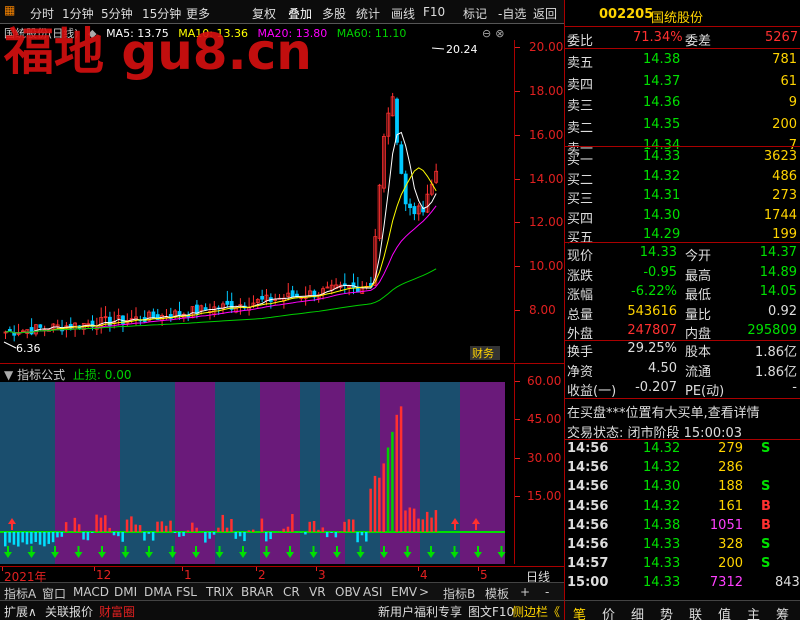  Describe the element at coordinates (348, 592) in the screenshot. I see `indicator-tab-10: OBV` at that location.